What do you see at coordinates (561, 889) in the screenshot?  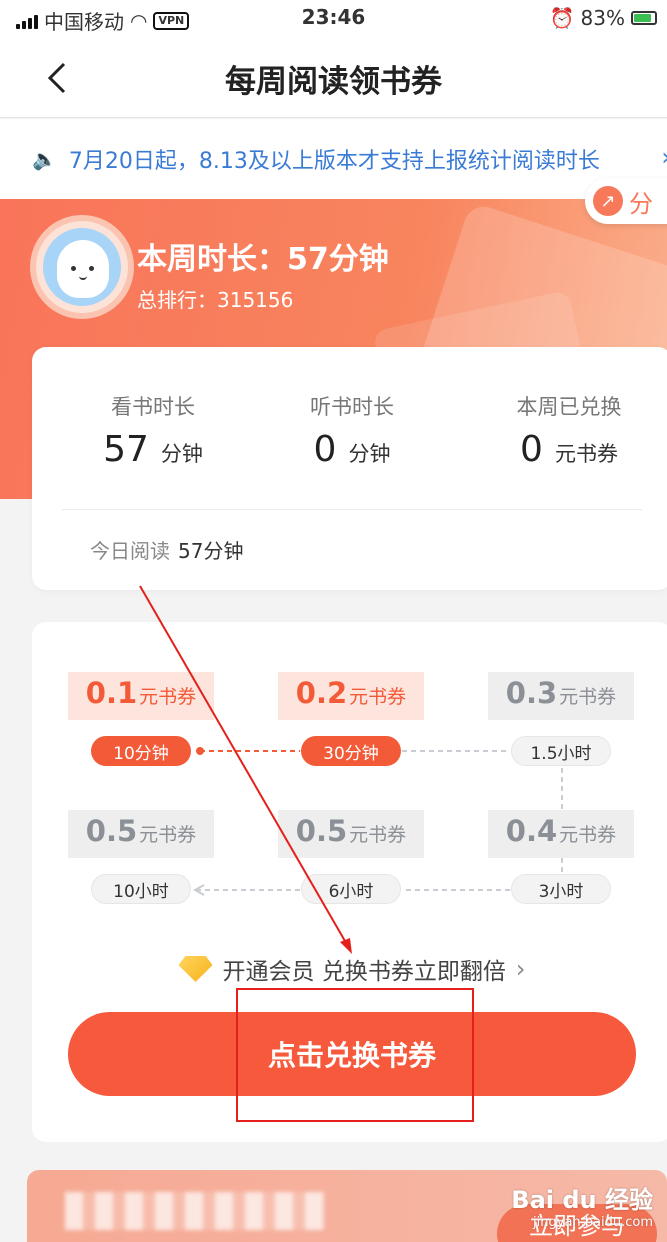 I see `tier-time-4: 3小时` at bounding box center [561, 889].